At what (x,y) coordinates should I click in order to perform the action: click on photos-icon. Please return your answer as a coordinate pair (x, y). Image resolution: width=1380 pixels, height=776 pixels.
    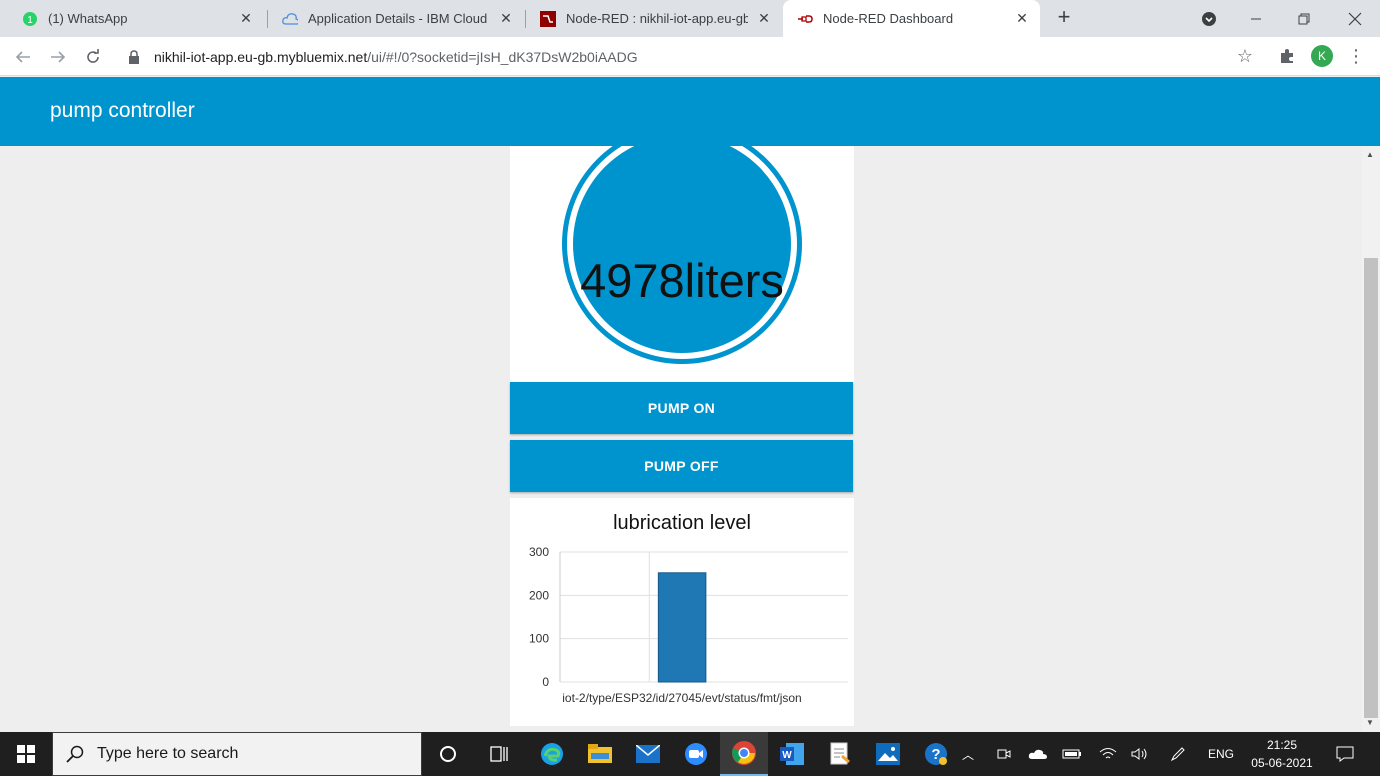
    Looking at the image, I should click on (888, 754).